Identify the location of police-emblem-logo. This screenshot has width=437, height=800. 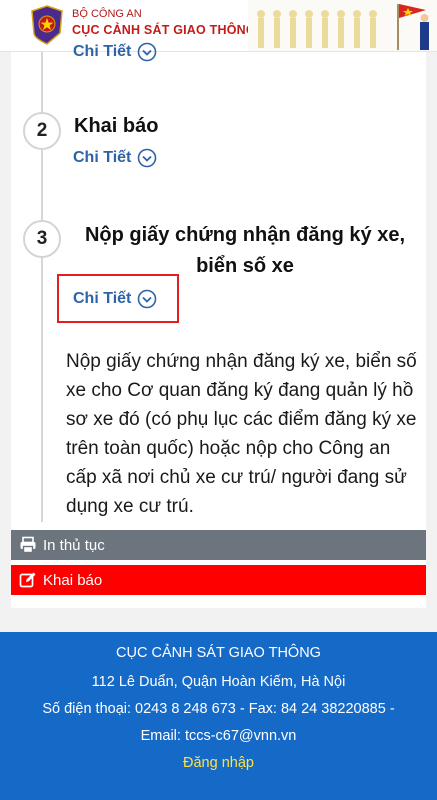
(47, 25).